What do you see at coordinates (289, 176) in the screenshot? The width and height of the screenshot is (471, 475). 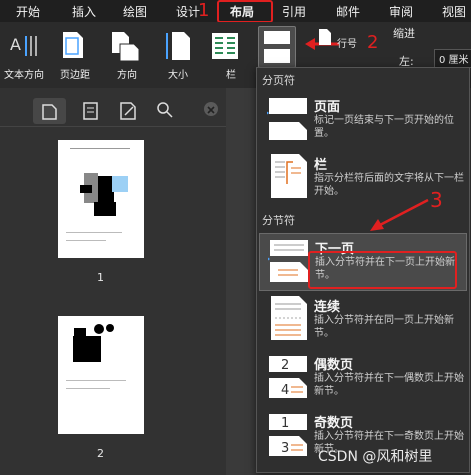 I see `column-break-icon` at bounding box center [289, 176].